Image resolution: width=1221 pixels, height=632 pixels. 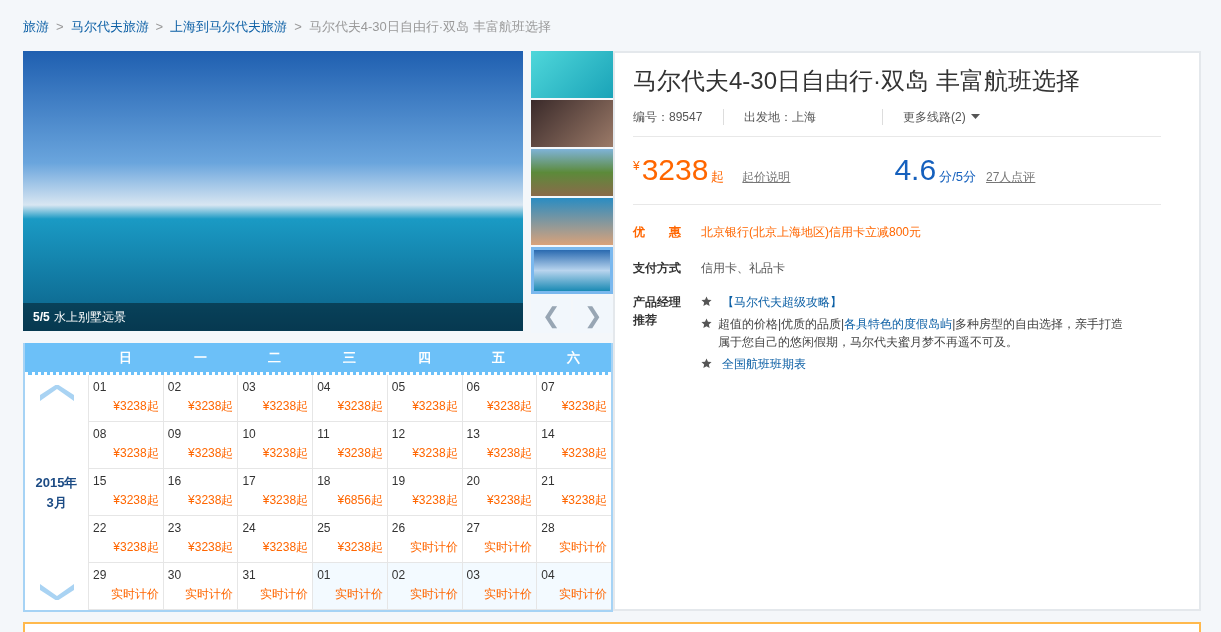 I want to click on down-chevron-icon, so click(x=56, y=591).